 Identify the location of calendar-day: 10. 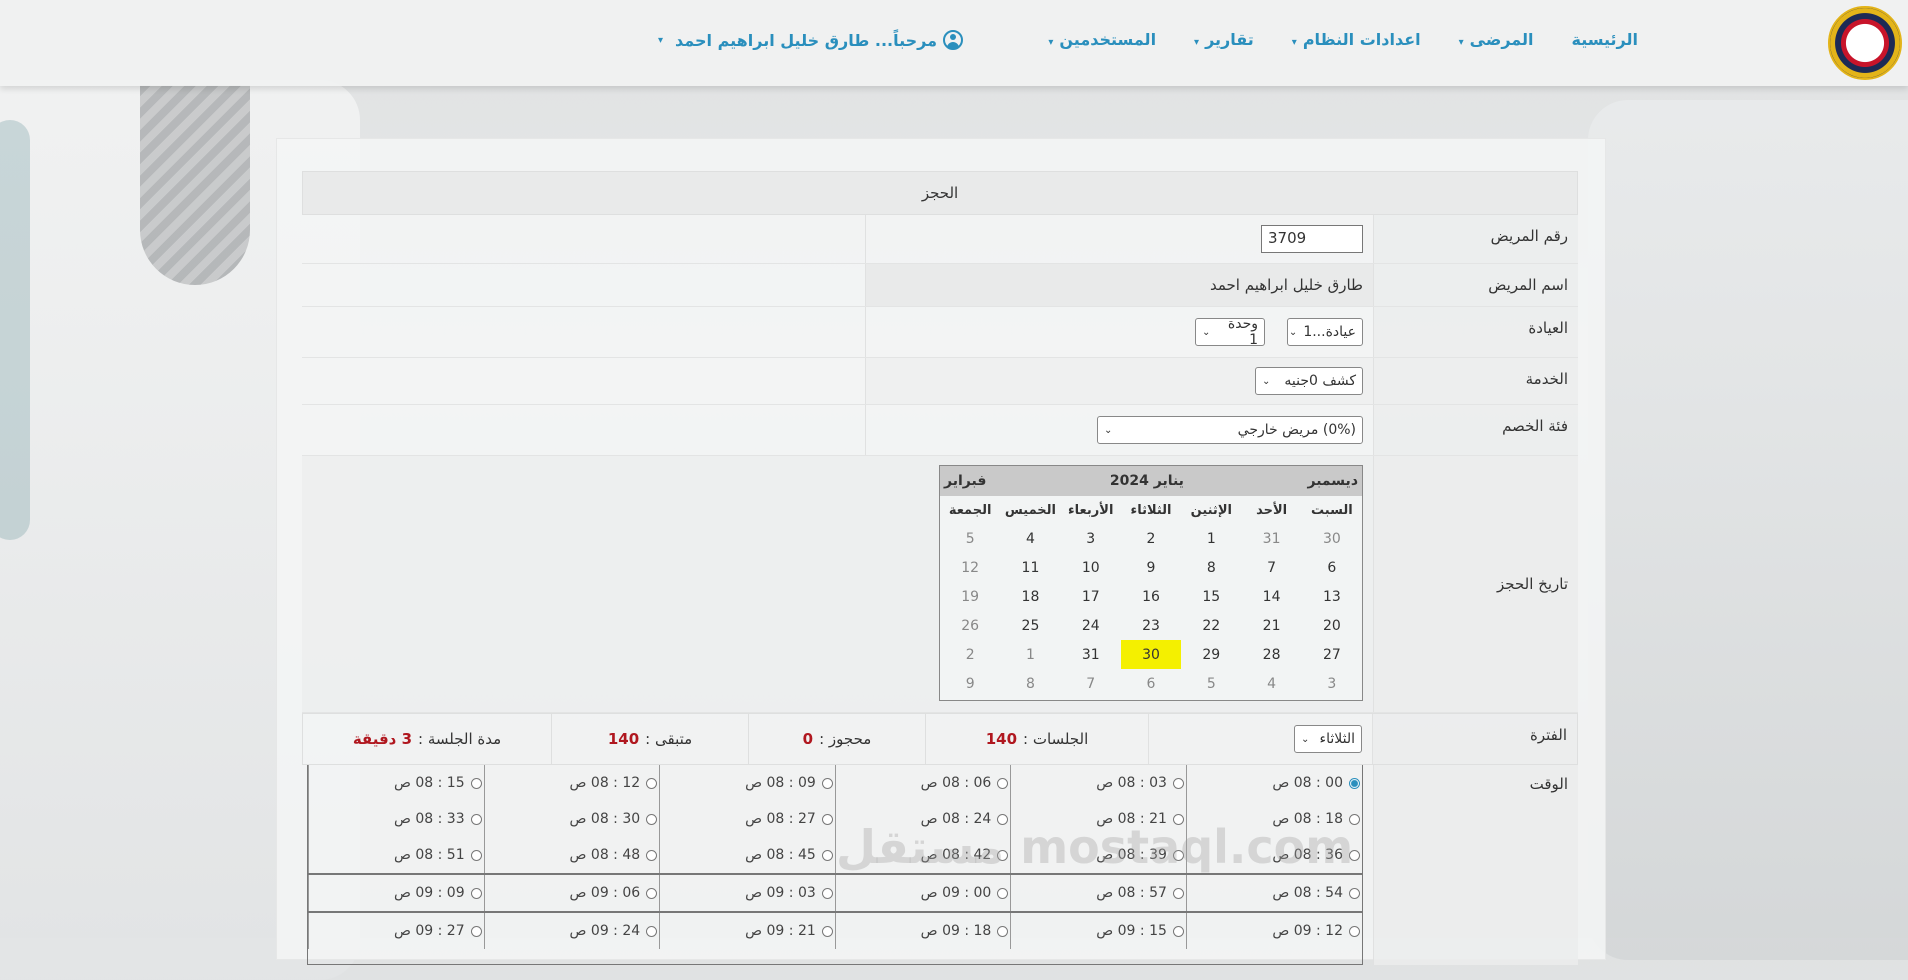
(1091, 567).